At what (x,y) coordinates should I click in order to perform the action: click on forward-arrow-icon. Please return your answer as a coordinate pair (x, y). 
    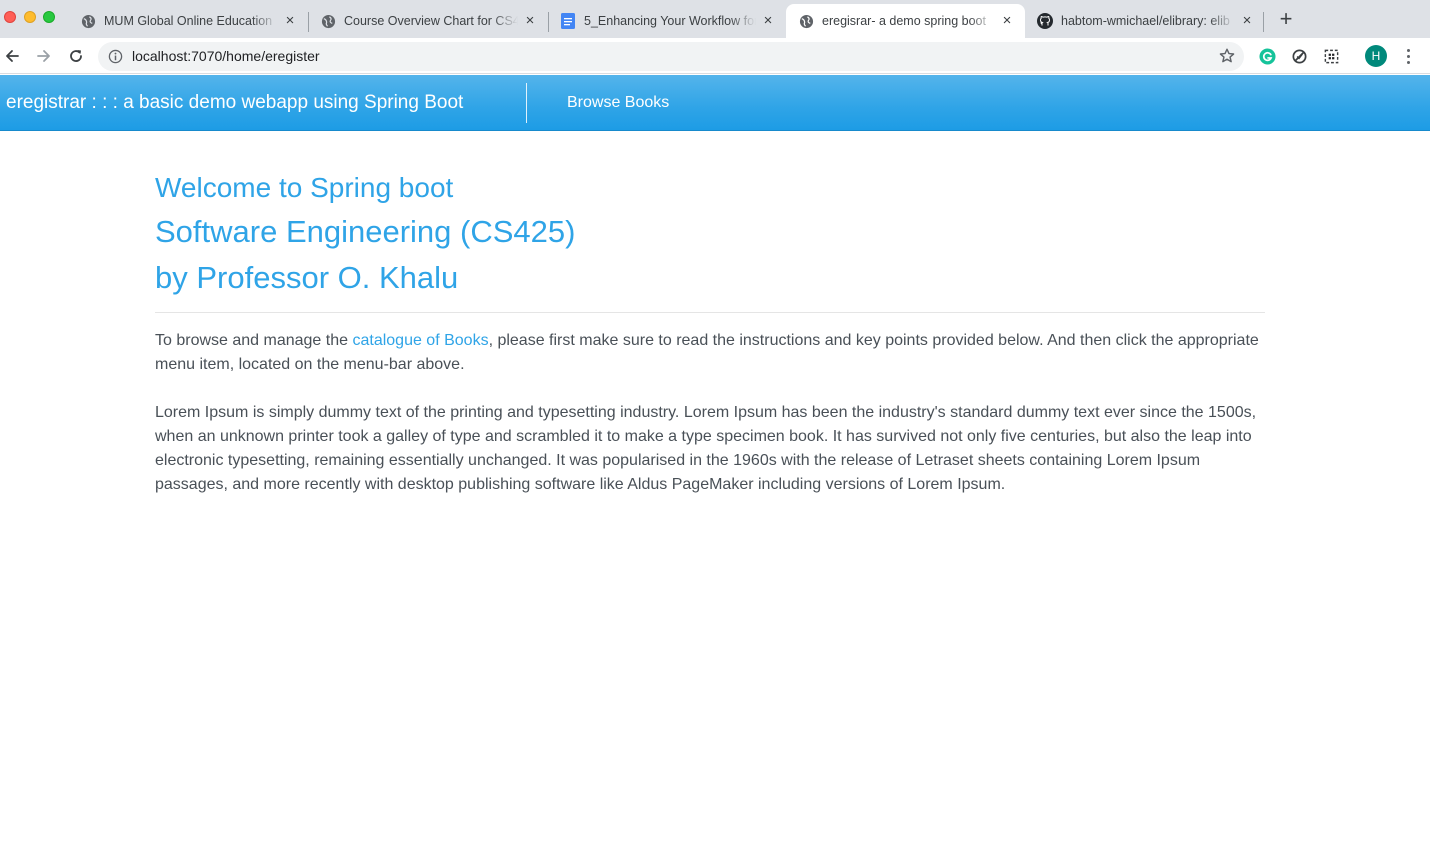
    Looking at the image, I should click on (44, 56).